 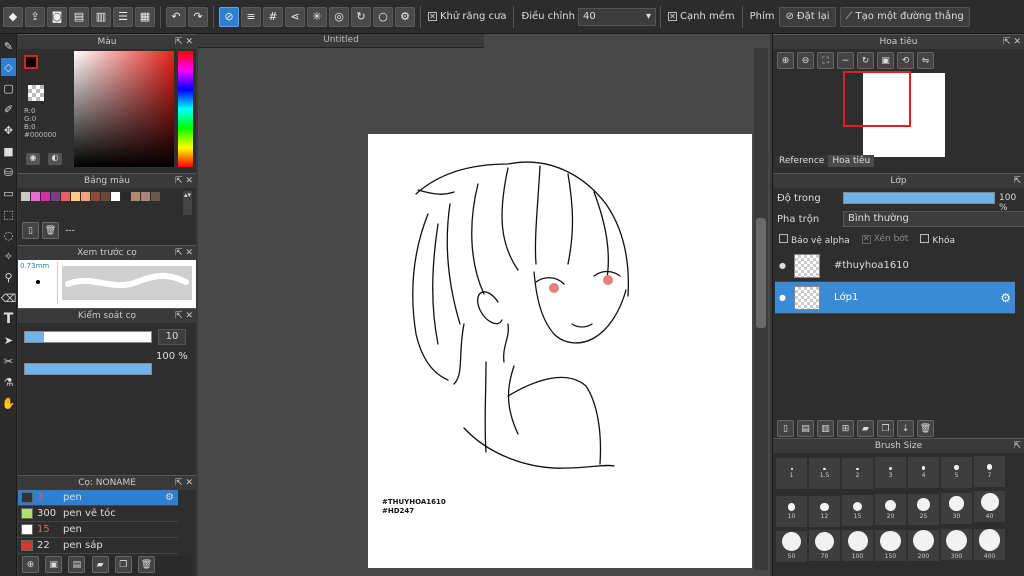 What do you see at coordinates (904, 16) in the screenshot?
I see `straight-line-button: ⟋ Tạo một đường thẳng` at bounding box center [904, 16].